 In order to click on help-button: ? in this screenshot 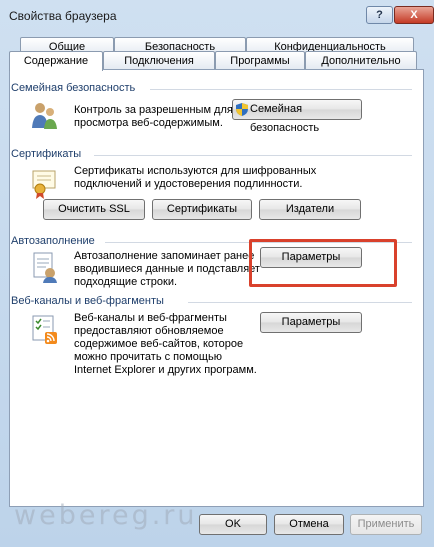, I will do `click(379, 15)`.